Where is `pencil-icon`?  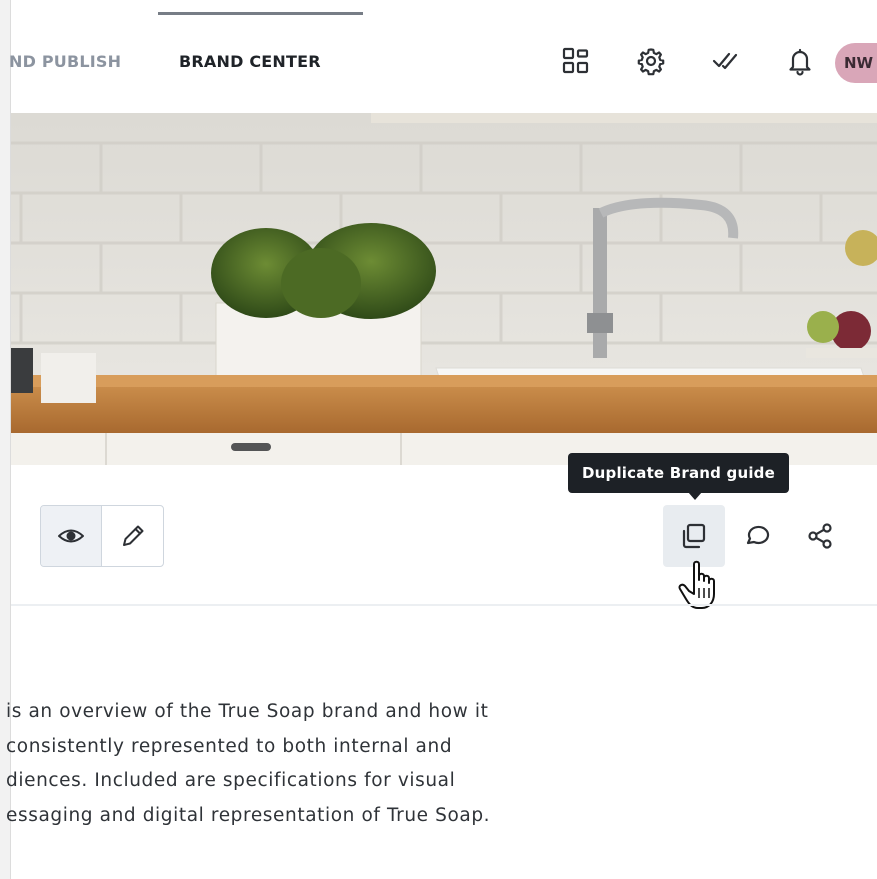
pencil-icon is located at coordinates (132, 535).